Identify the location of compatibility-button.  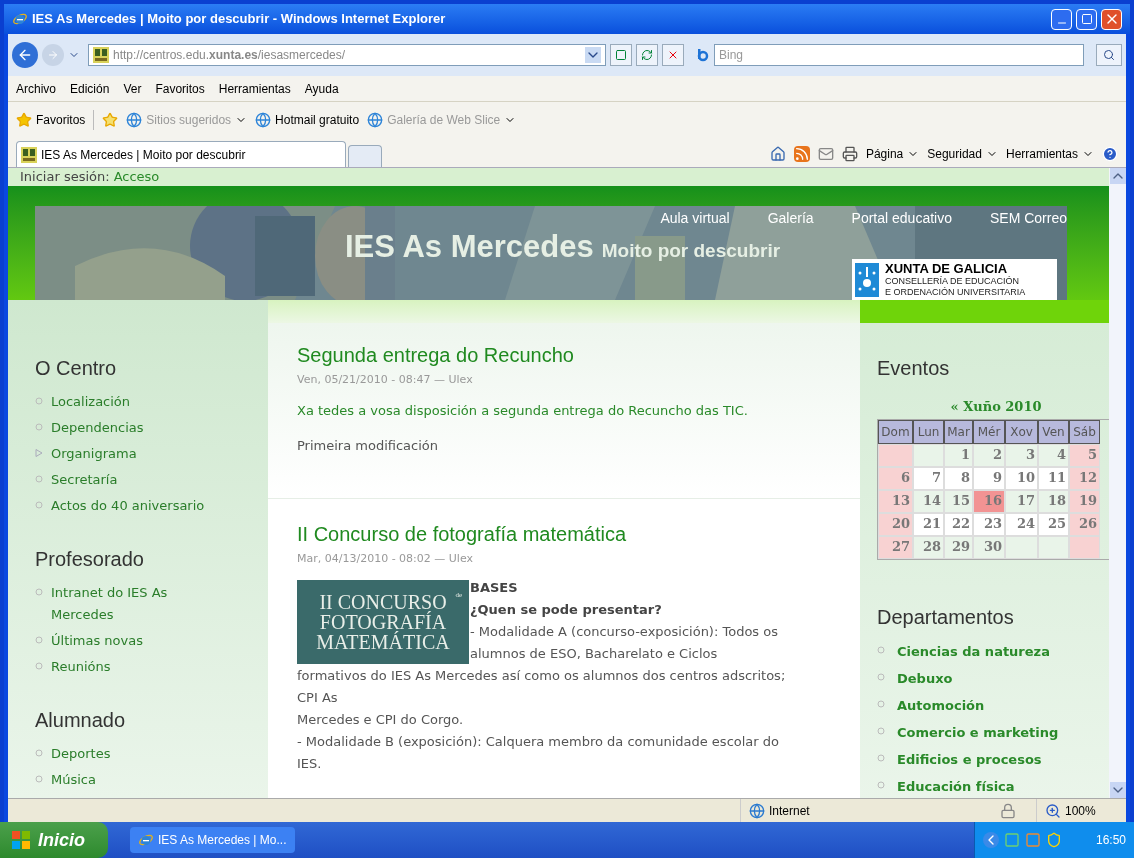
(621, 55).